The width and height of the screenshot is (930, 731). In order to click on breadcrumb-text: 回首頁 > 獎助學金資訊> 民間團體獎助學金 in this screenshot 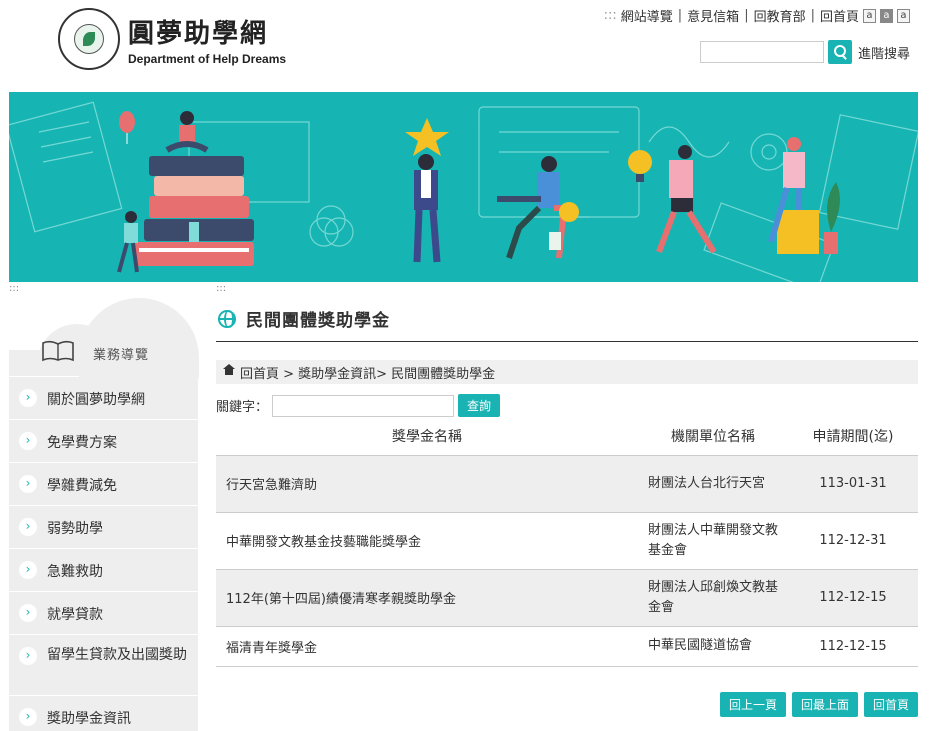, I will do `click(367, 372)`.